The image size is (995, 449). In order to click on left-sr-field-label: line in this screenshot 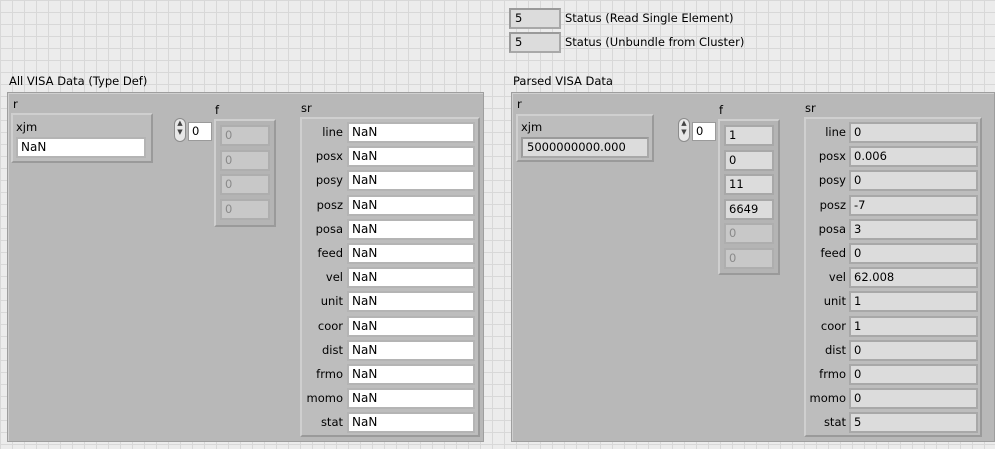, I will do `click(332, 132)`.